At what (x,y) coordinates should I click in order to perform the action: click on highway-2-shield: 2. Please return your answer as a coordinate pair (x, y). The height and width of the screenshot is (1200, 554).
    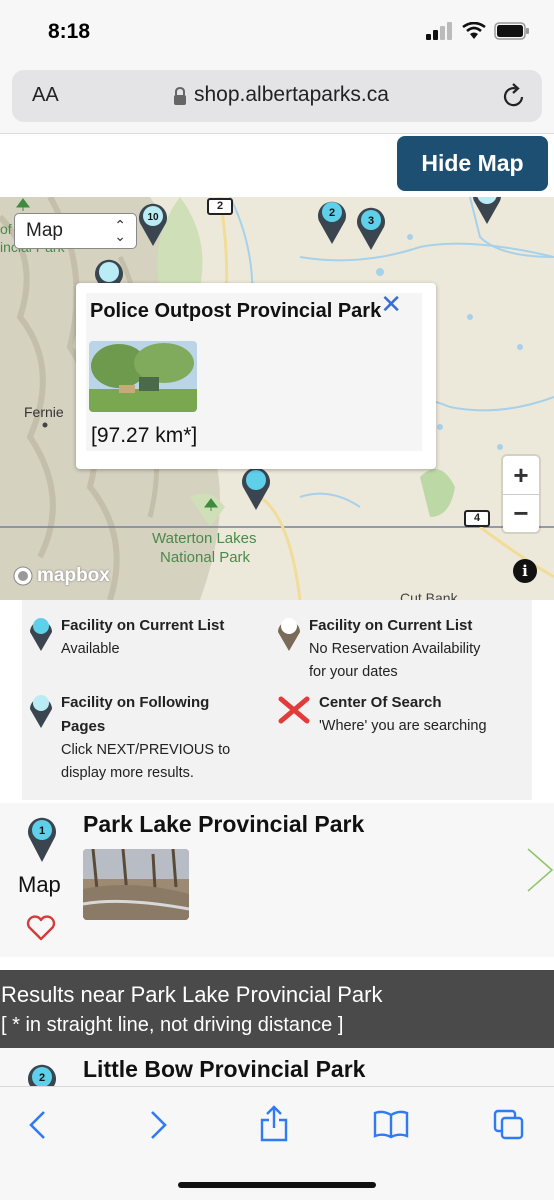
    Looking at the image, I should click on (220, 206).